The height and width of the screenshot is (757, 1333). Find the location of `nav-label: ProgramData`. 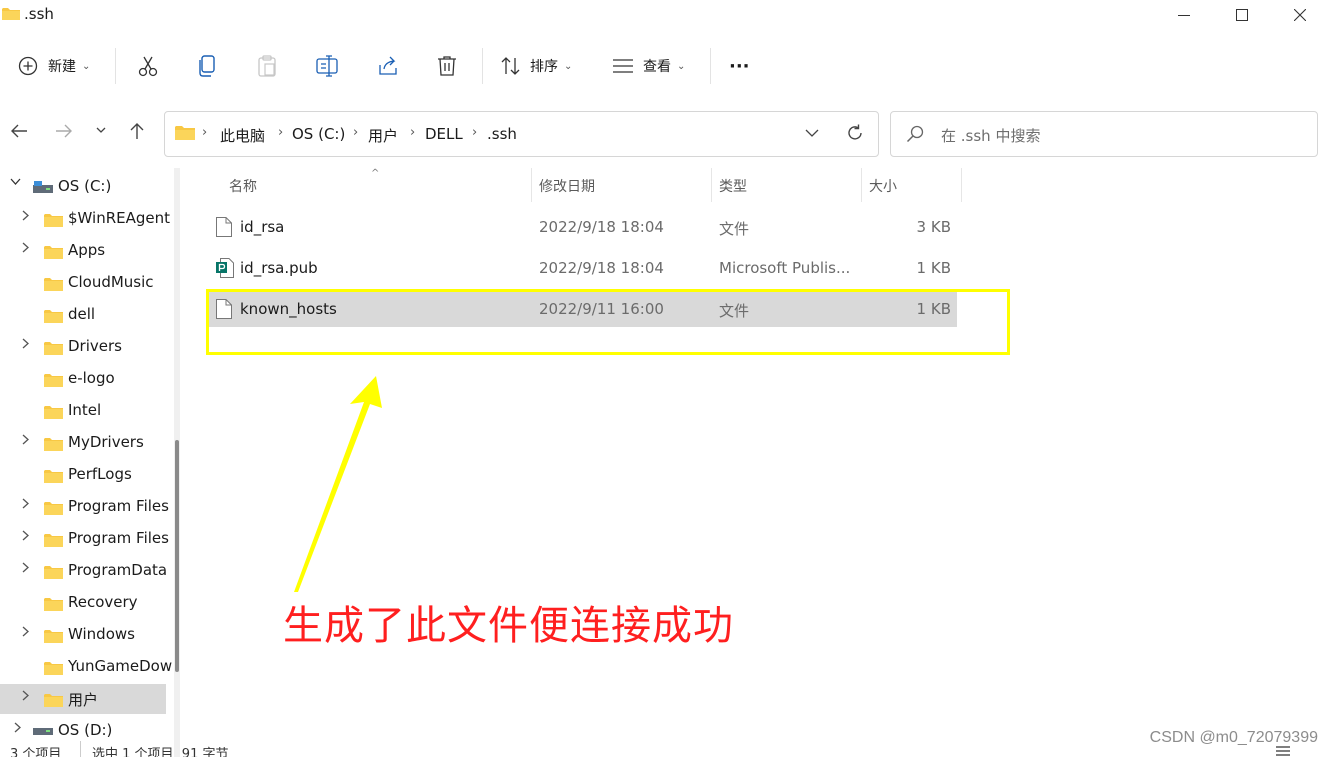

nav-label: ProgramData is located at coordinates (118, 570).